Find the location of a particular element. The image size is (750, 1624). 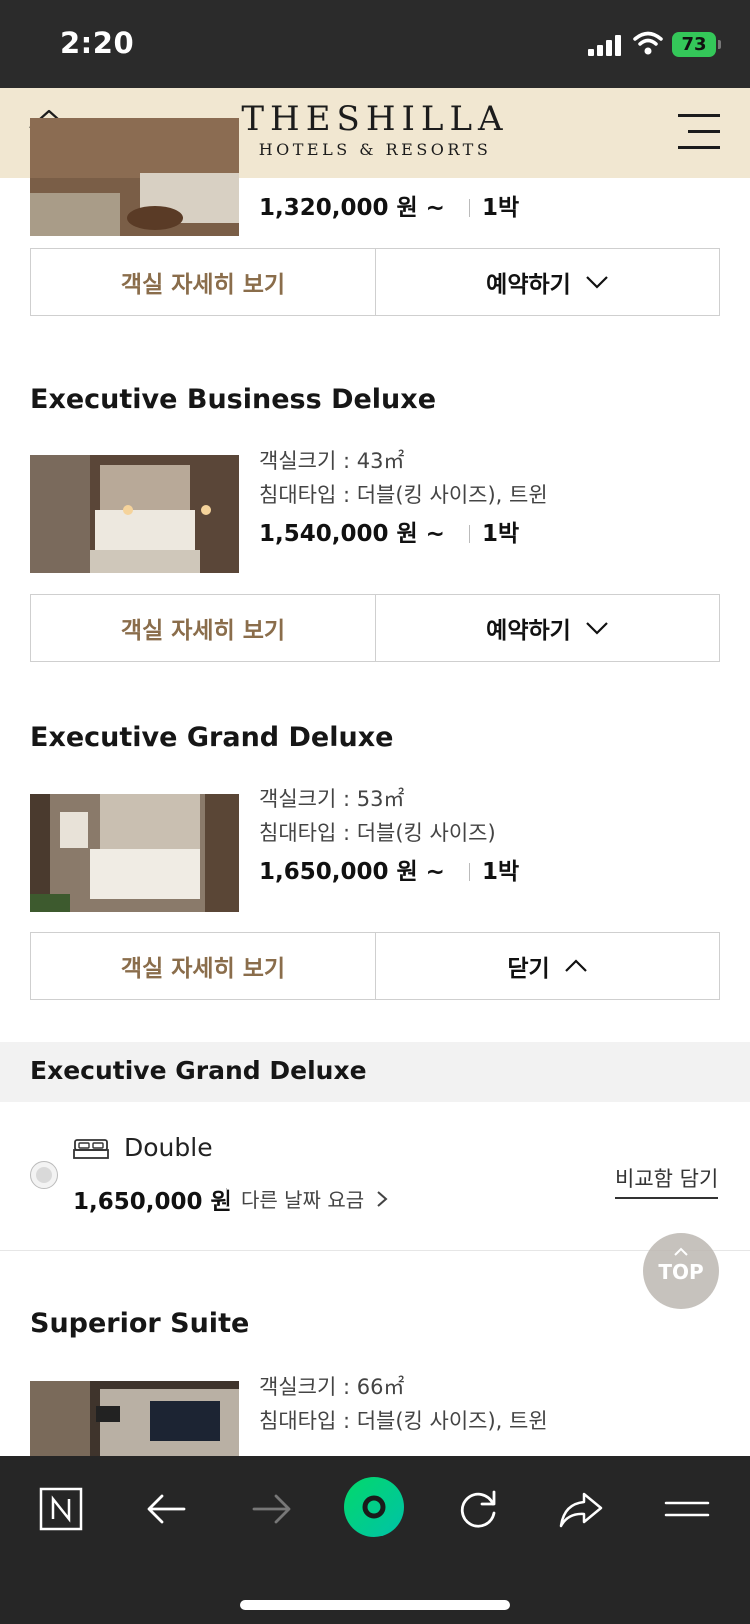

hamburger-menu-icon is located at coordinates (699, 132).